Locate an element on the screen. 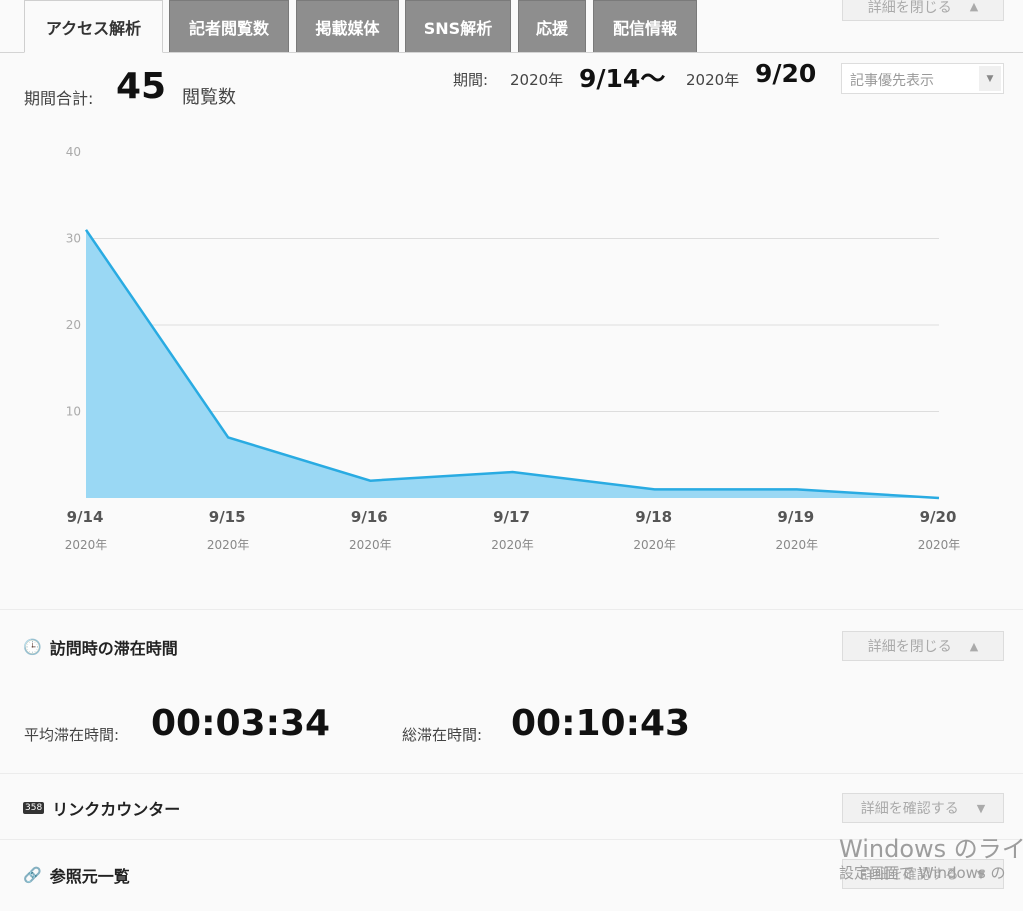  close-details-button-top: 詳細を閉じる ▲ is located at coordinates (923, 10).